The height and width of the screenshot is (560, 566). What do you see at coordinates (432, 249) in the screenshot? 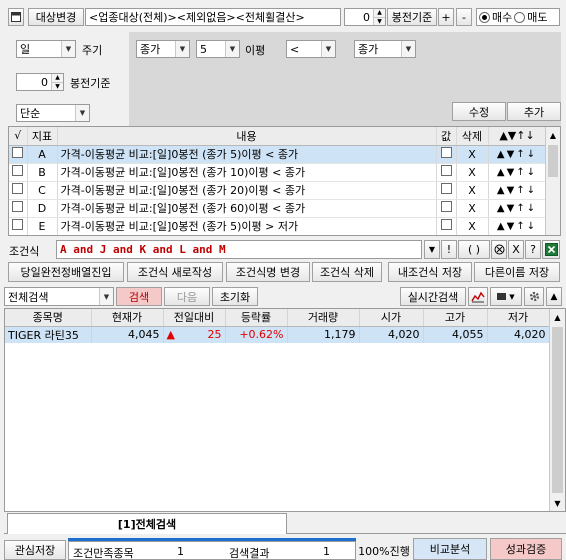
I see `formula-dropdown-icon: ▼` at bounding box center [432, 249].